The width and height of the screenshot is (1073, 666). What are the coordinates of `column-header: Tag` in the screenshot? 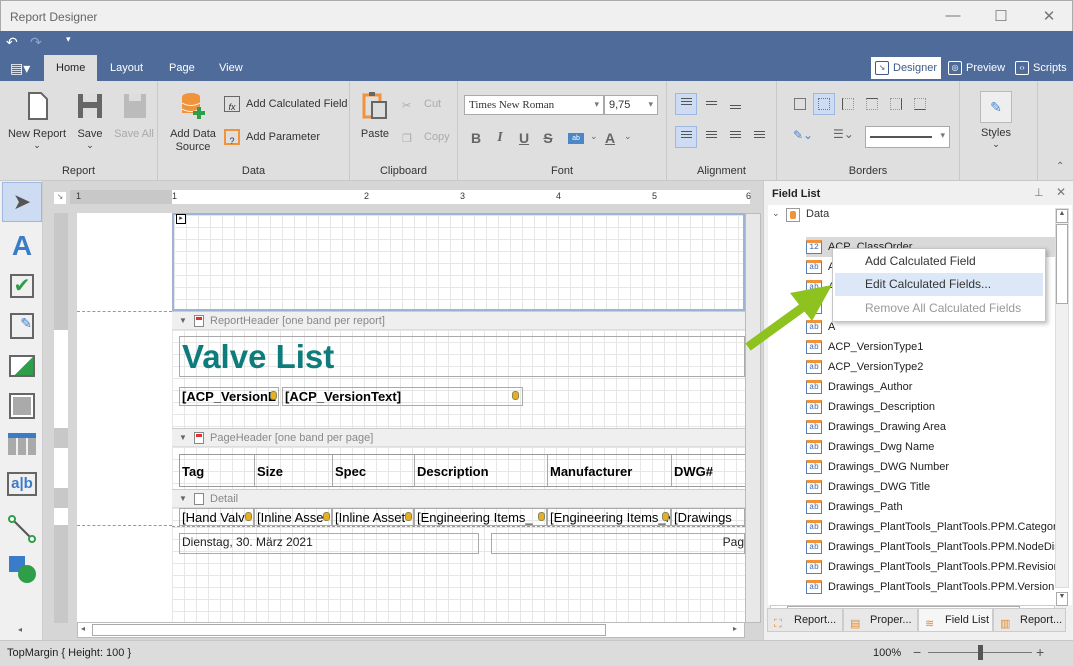 It's located at (217, 470).